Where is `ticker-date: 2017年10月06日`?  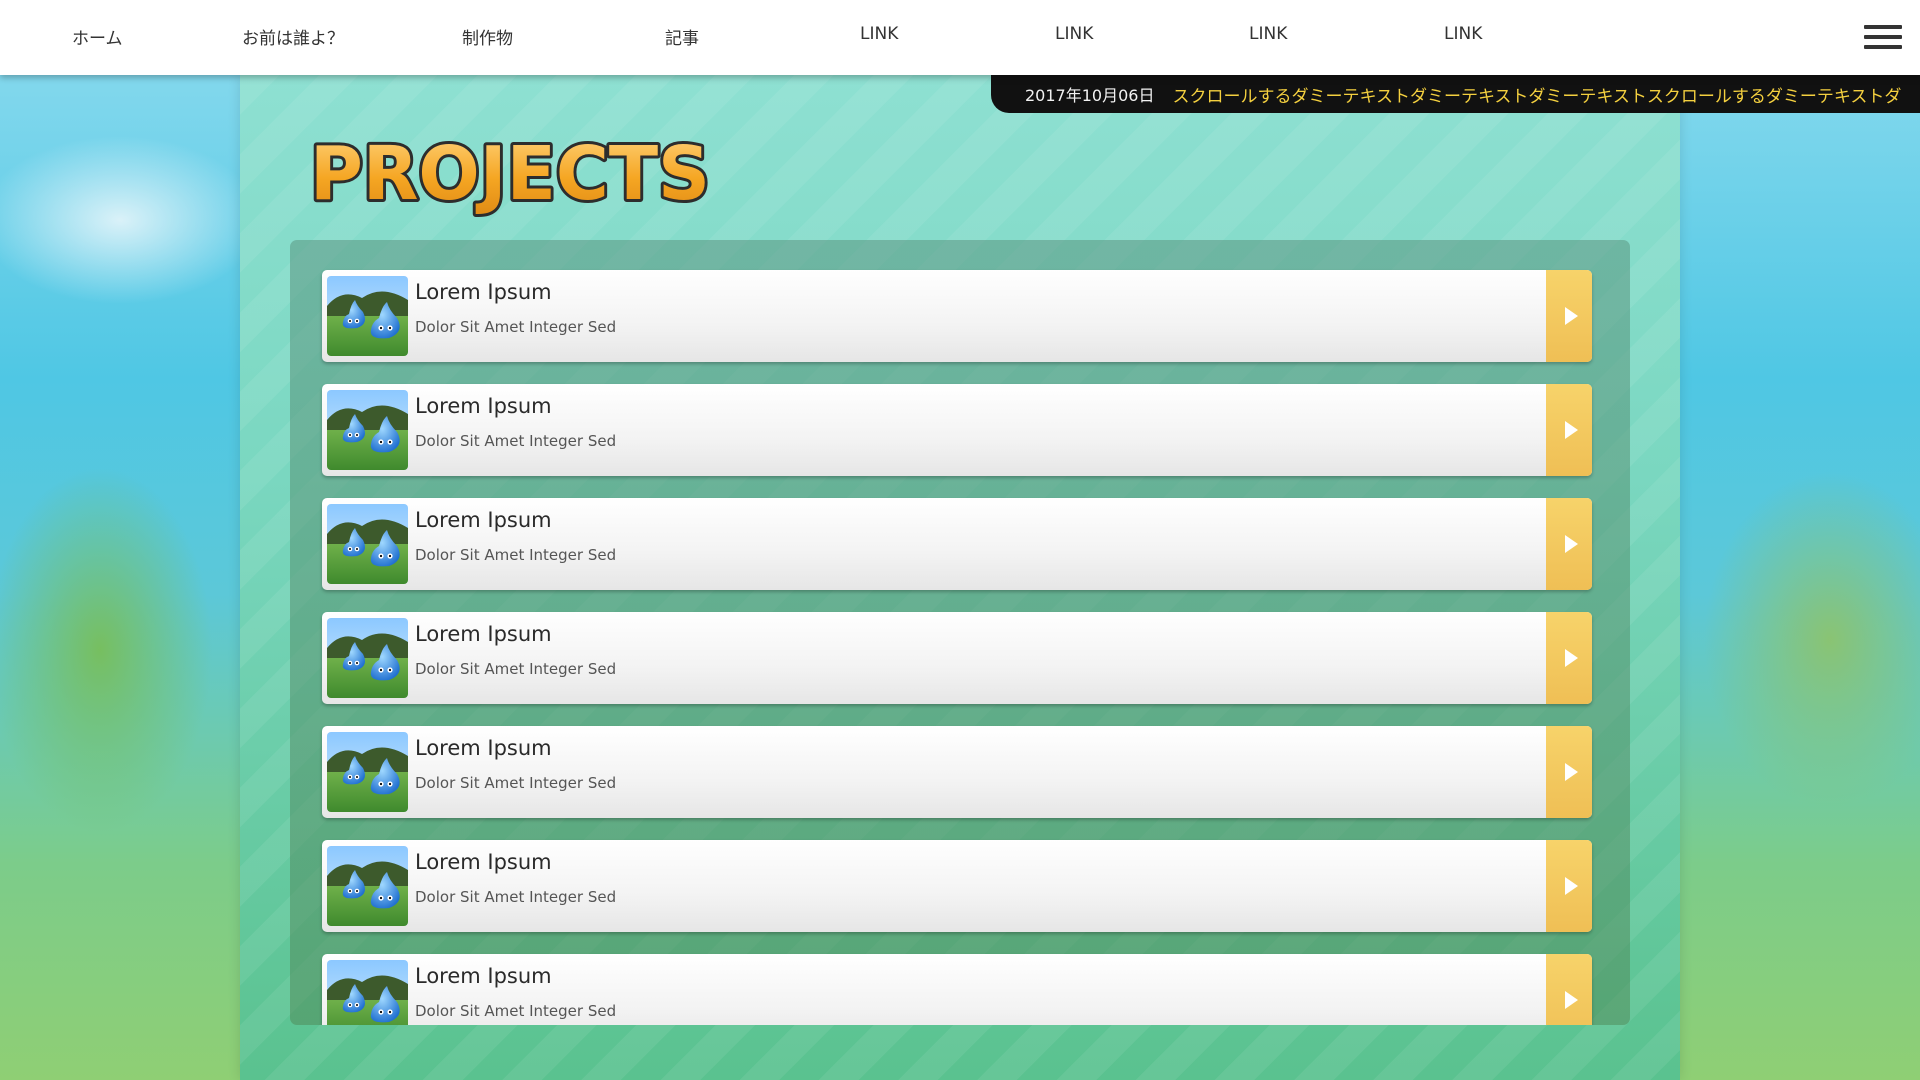
ticker-date: 2017年10月06日 is located at coordinates (1090, 95).